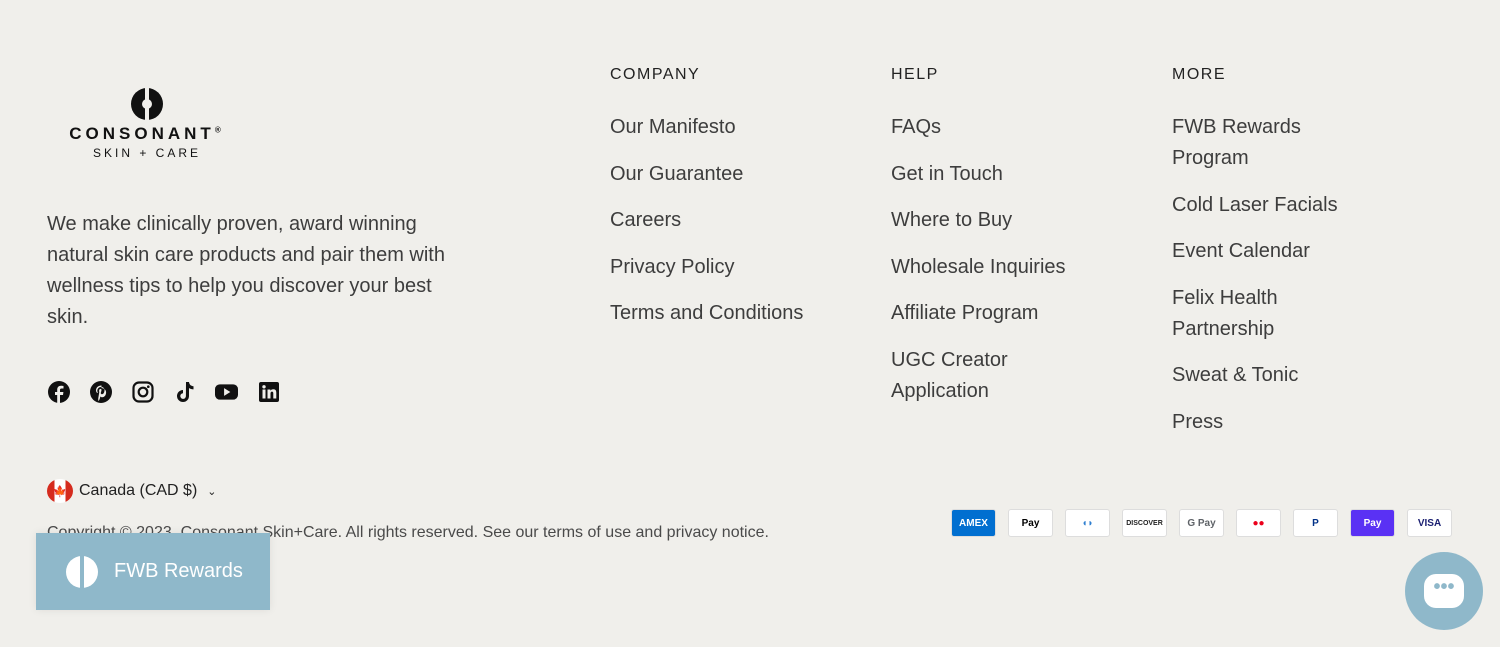  What do you see at coordinates (973, 523) in the screenshot?
I see `payment-icon: AMEX` at bounding box center [973, 523].